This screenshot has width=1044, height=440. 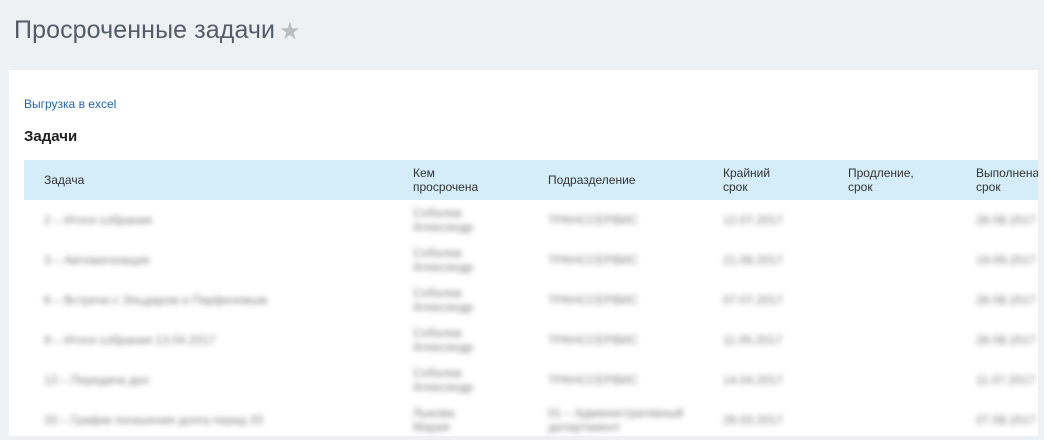 What do you see at coordinates (145, 30) in the screenshot?
I see `page-title-text: Просроченные задачи` at bounding box center [145, 30].